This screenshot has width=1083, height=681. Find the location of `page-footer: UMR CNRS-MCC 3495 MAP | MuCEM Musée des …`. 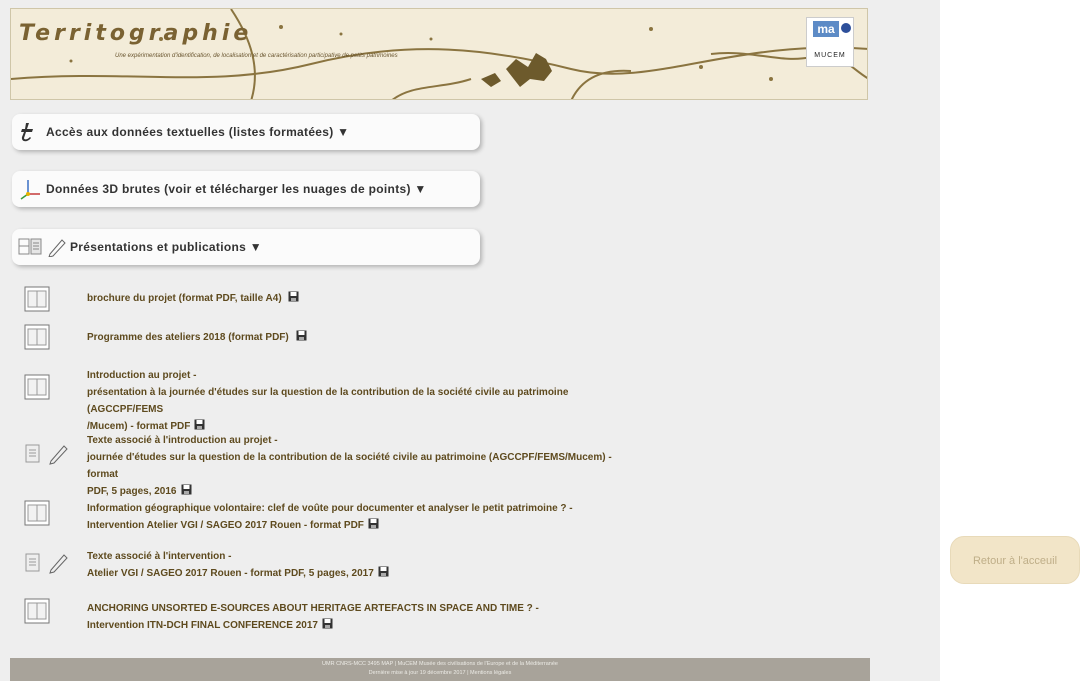

page-footer: UMR CNRS-MCC 3495 MAP | MuCEM Musée des … is located at coordinates (440, 669).